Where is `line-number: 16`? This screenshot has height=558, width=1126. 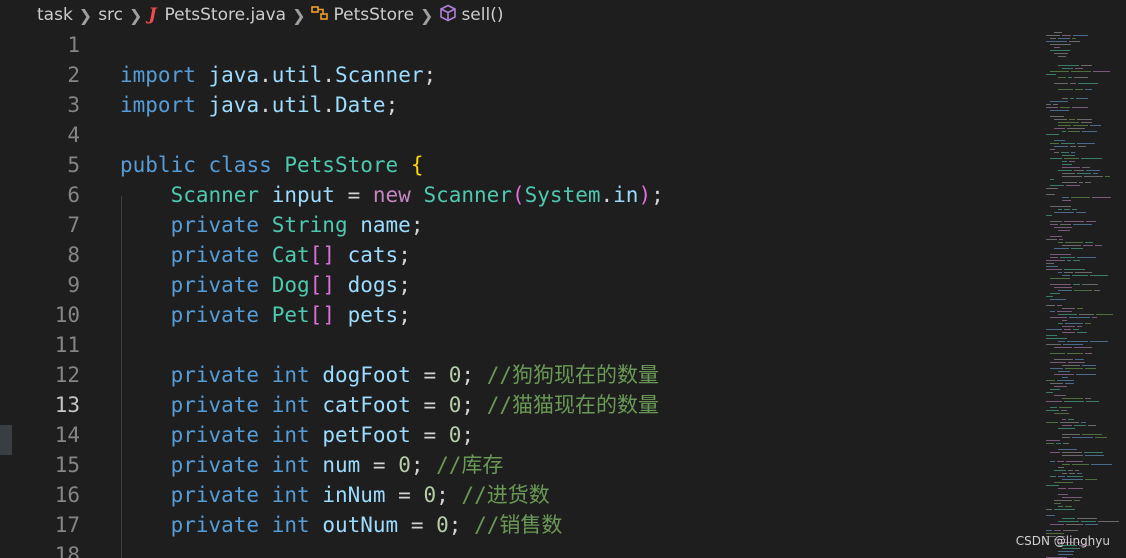
line-number: 16 is located at coordinates (67, 495).